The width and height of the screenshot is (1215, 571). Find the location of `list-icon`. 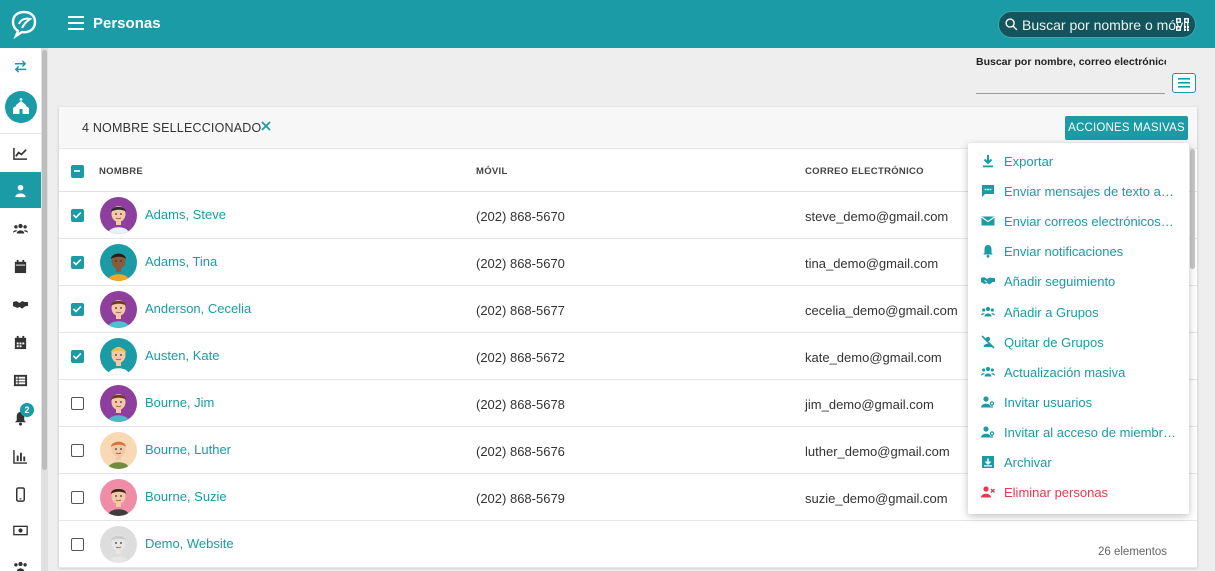

list-icon is located at coordinates (20, 380).